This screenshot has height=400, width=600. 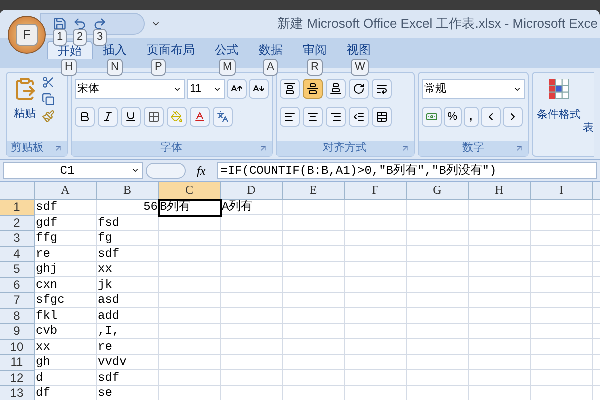 I want to click on save-icon, so click(x=60, y=24).